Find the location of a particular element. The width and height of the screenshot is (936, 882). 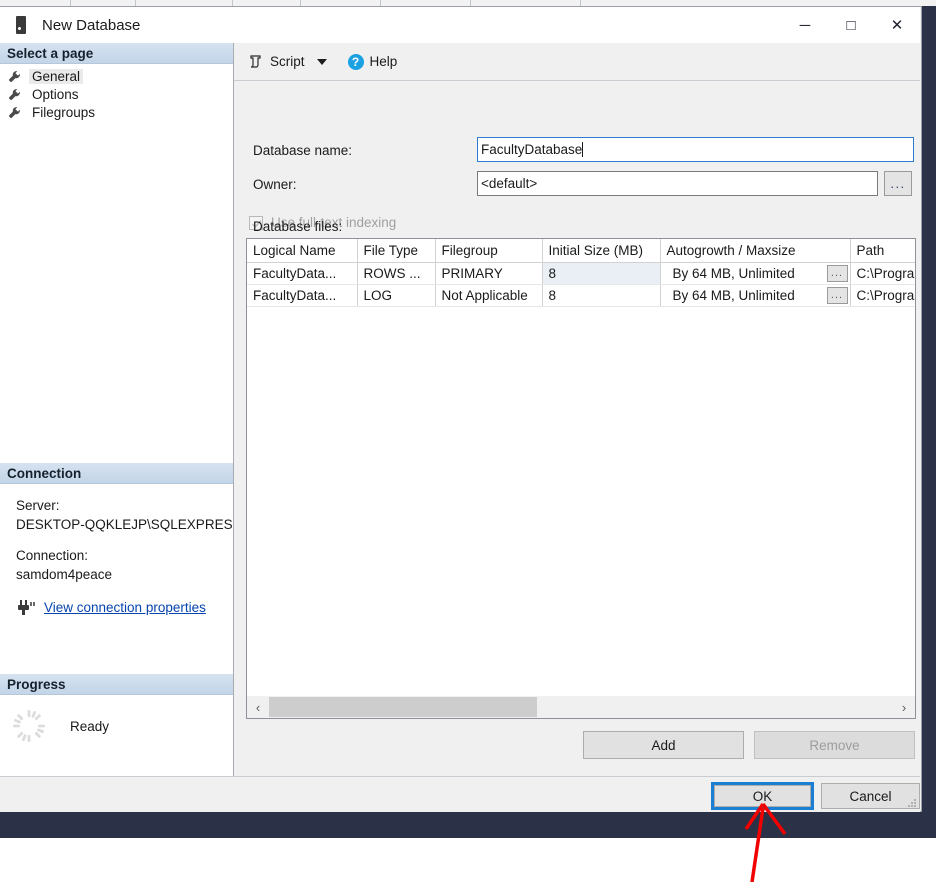

scrollbar-track is located at coordinates (581, 707).